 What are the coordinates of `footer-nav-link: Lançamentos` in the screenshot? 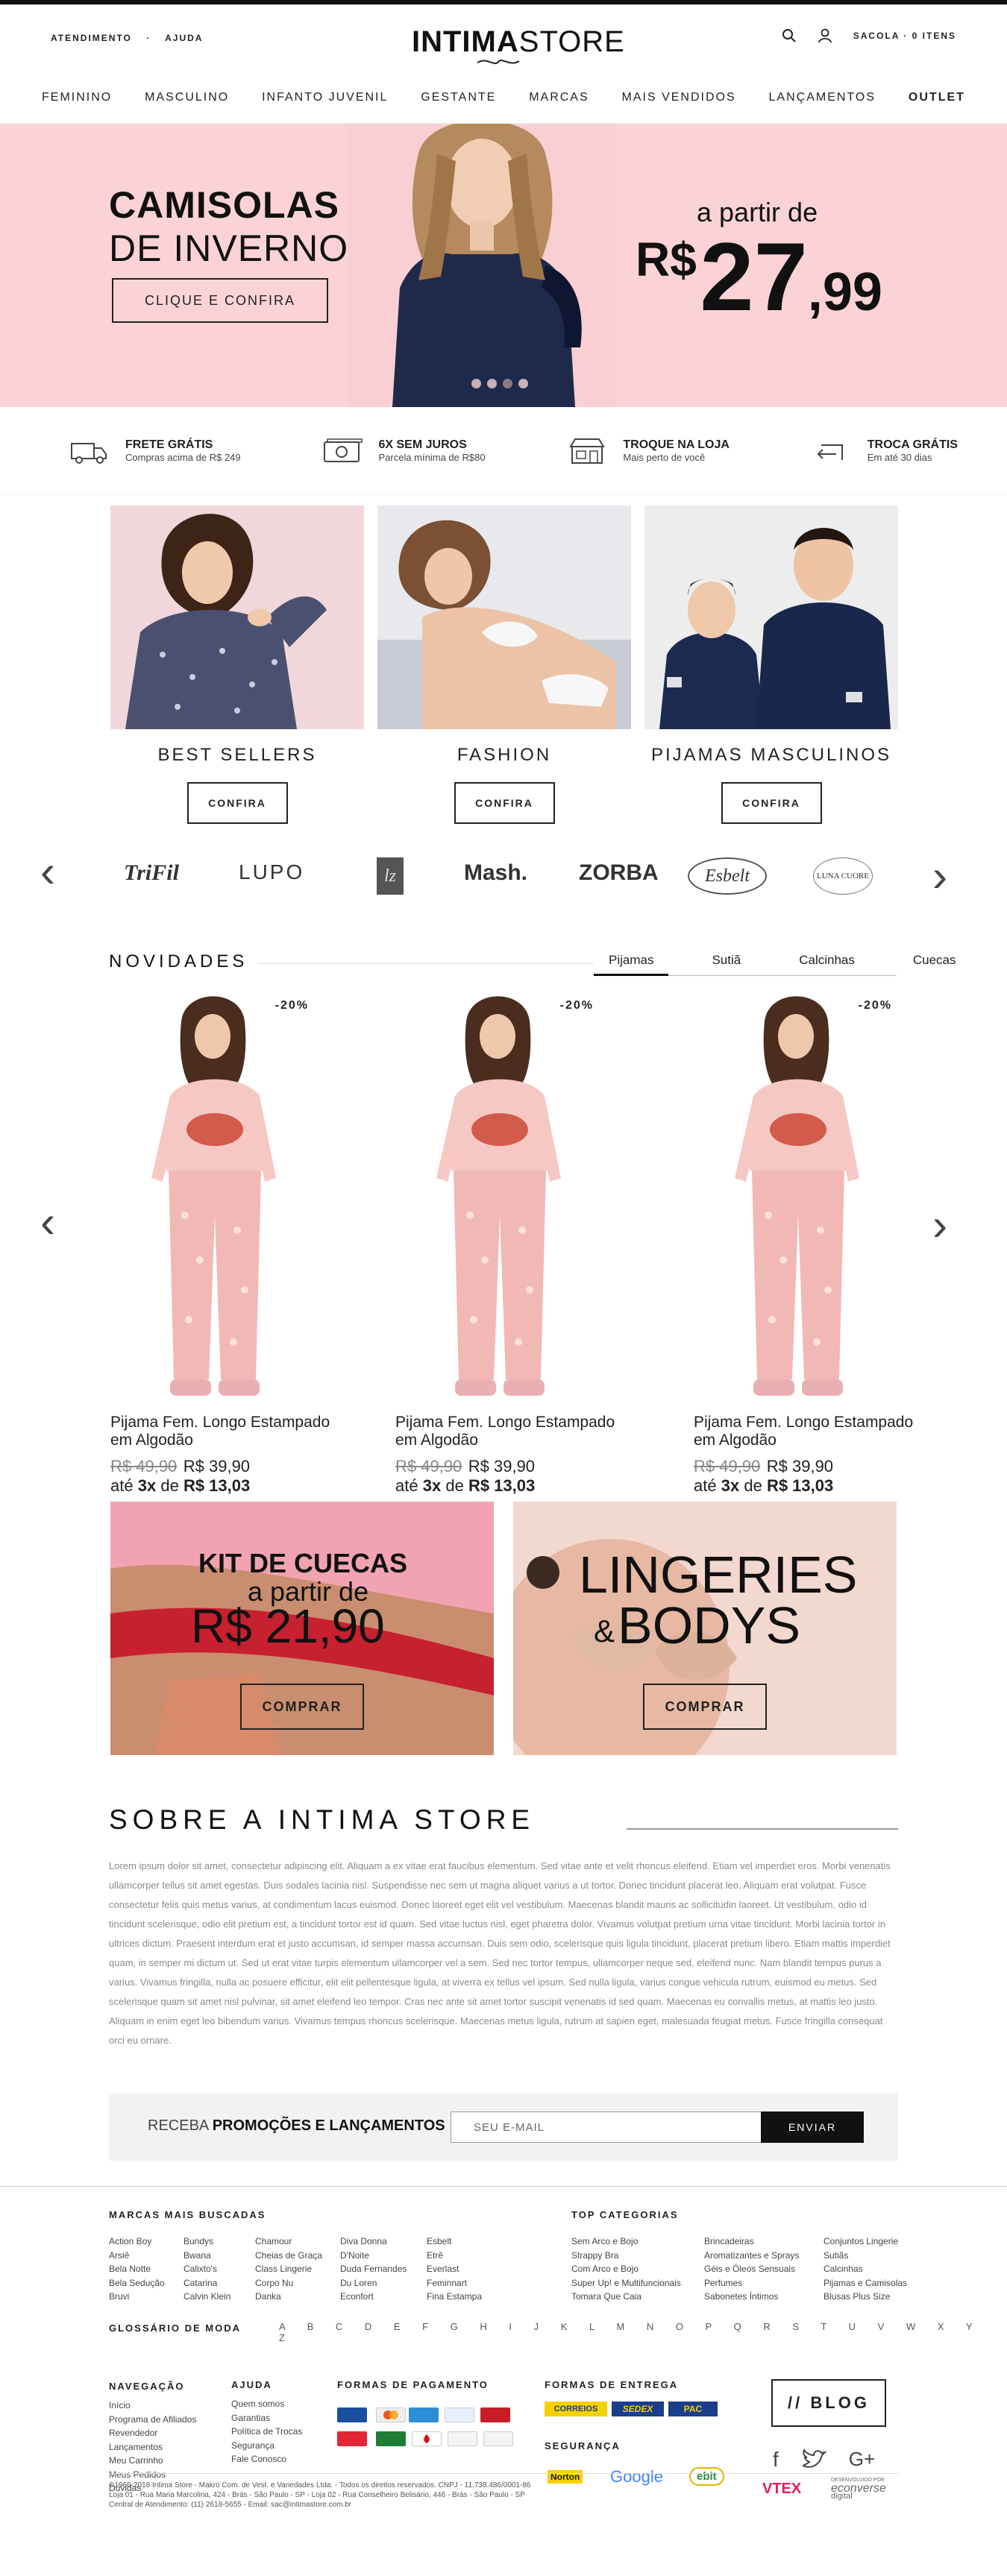 It's located at (152, 2447).